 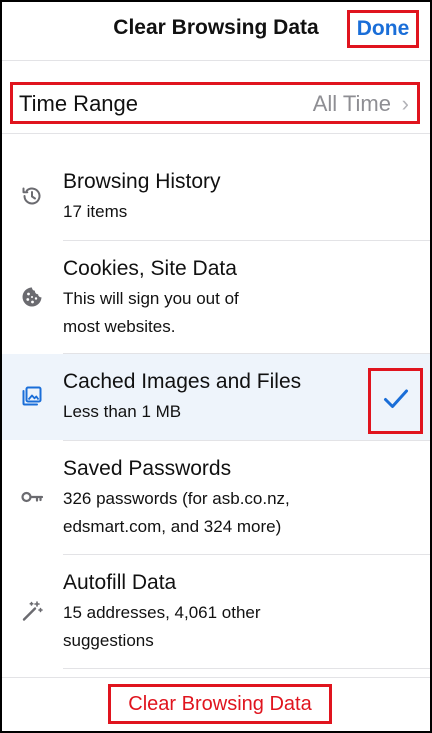 I want to click on list-item-browsing-history: Browsing History 17 items, so click(x=216, y=197).